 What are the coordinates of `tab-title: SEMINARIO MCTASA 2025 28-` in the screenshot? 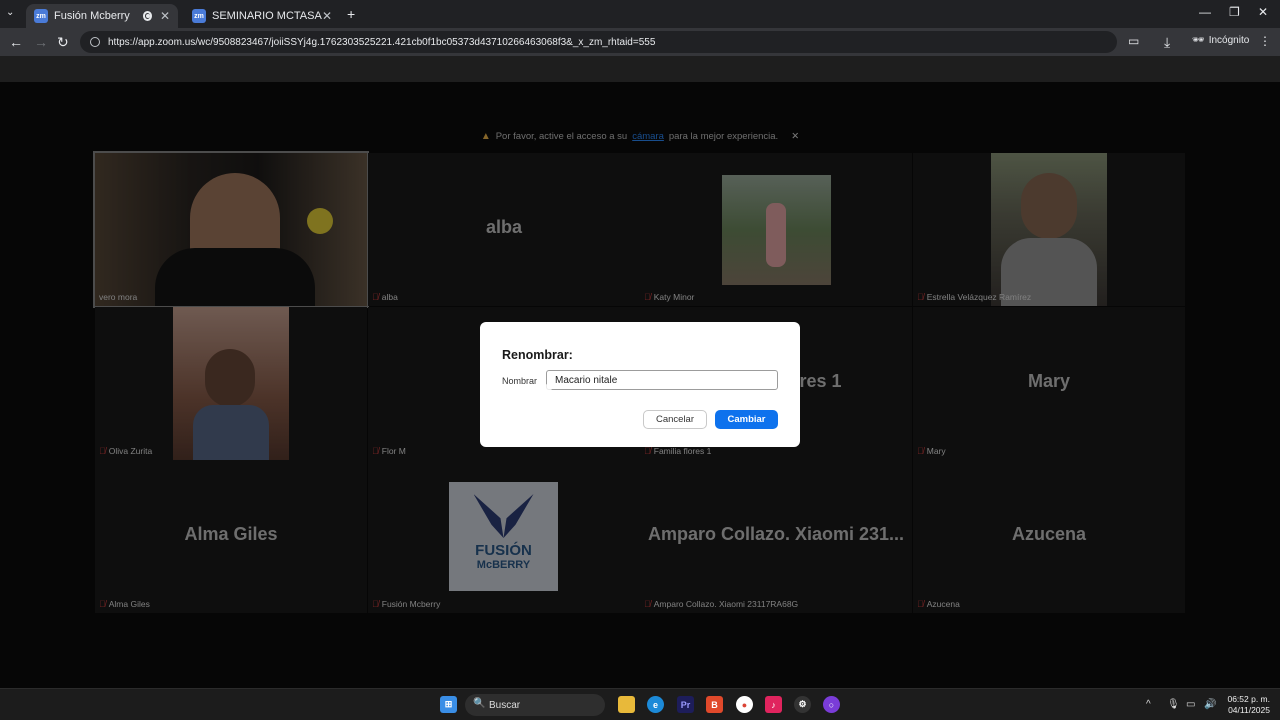 It's located at (267, 16).